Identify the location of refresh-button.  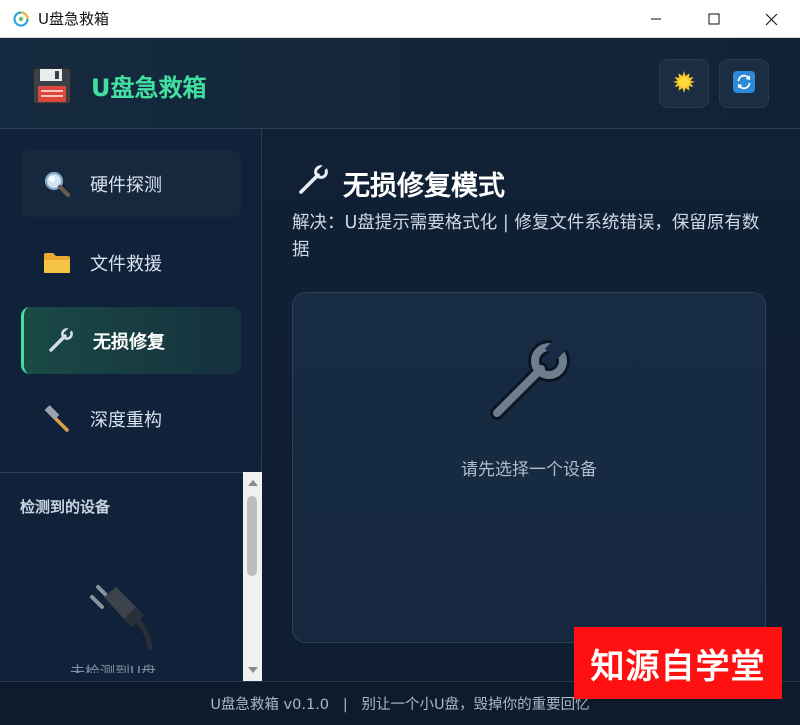
(744, 83).